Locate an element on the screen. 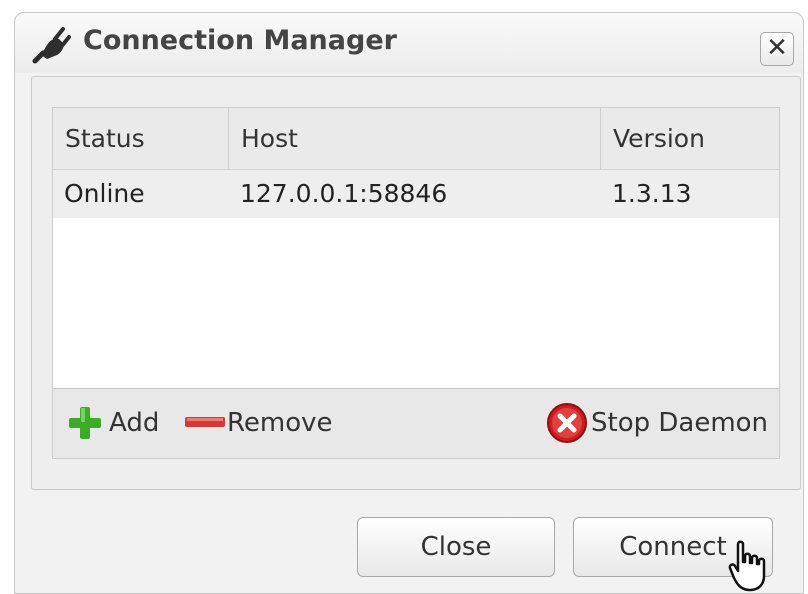 This screenshot has height=594, width=808. minus-icon is located at coordinates (205, 422).